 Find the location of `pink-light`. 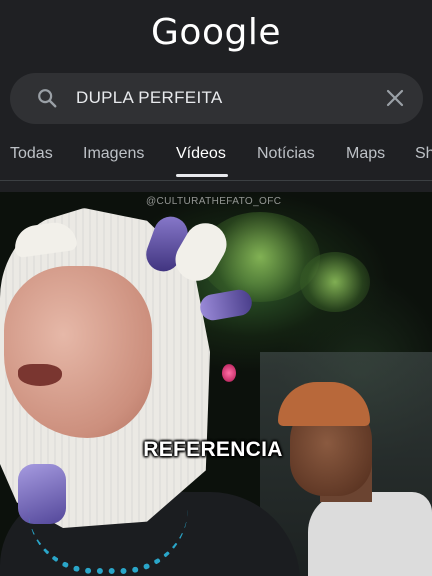

pink-light is located at coordinates (229, 373).